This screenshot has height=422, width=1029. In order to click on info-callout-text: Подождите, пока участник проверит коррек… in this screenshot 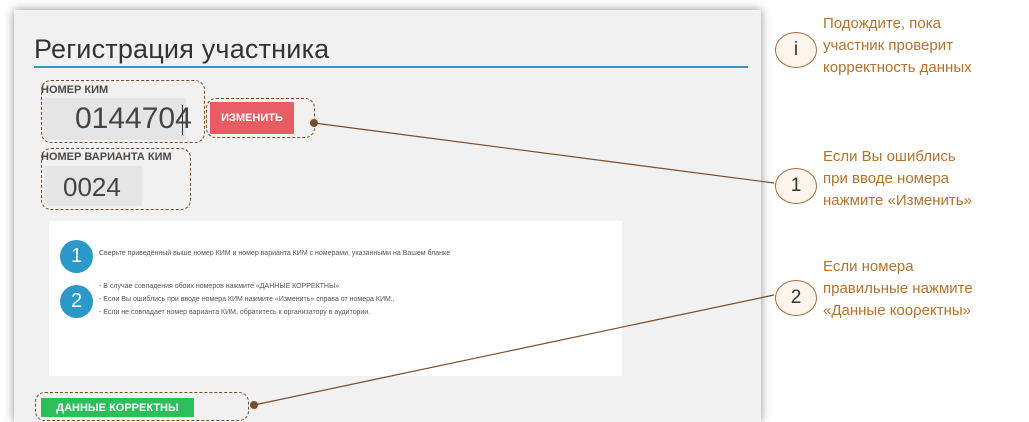, I will do `click(897, 45)`.